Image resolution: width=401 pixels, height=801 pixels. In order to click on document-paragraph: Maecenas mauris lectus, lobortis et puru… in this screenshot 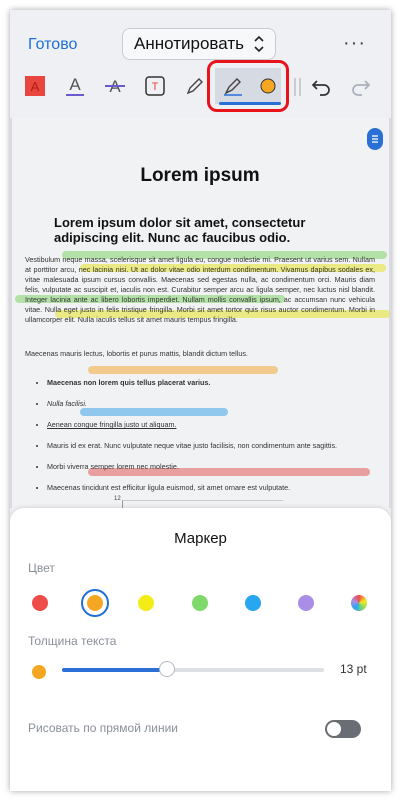, I will do `click(136, 353)`.